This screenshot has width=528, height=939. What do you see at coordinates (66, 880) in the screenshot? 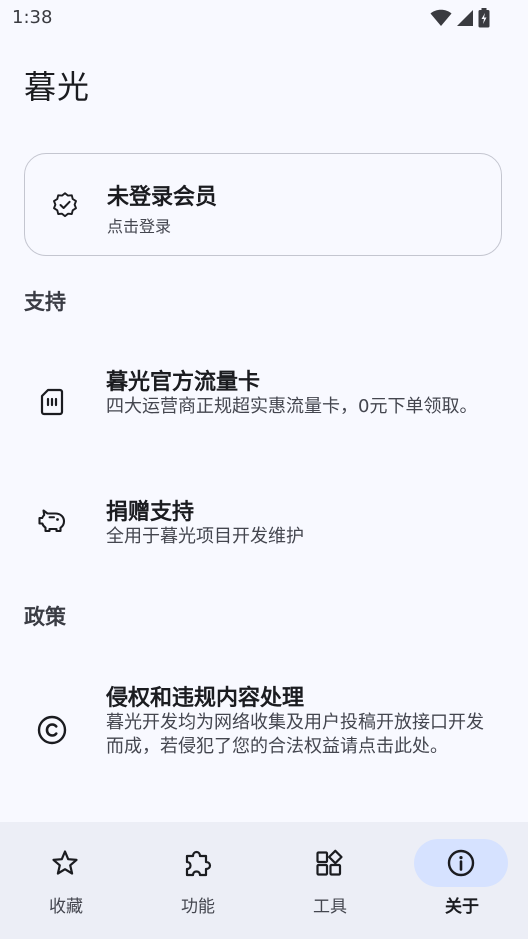
I see `nav-tab-favorites: 收藏` at bounding box center [66, 880].